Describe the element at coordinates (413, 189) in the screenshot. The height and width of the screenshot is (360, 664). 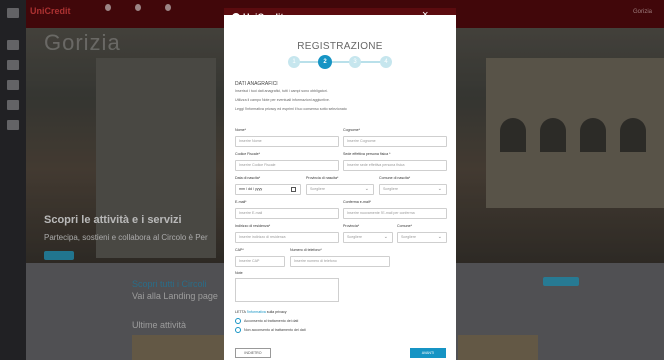
I see `comune-nascita-select: Scegliere ⌄` at that location.